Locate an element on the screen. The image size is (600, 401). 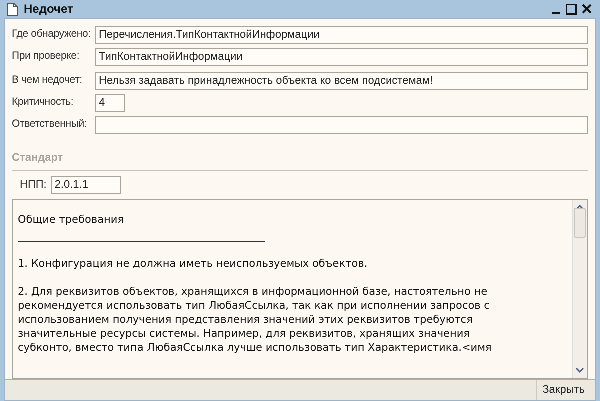
section-title: Стандарт is located at coordinates (38, 158).